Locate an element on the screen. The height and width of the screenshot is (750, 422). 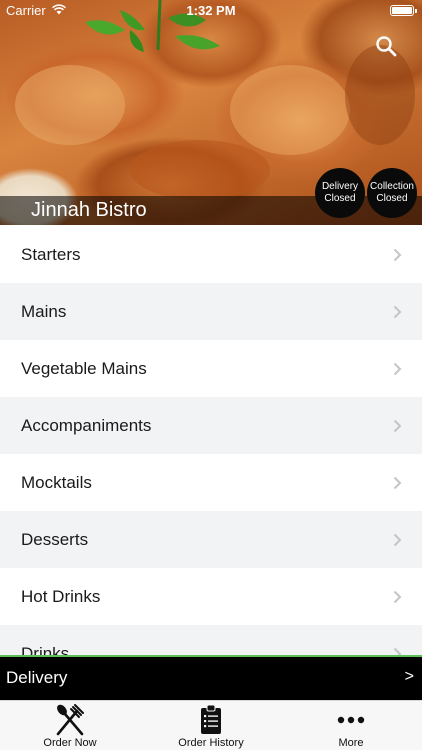
search-icon is located at coordinates (386, 46).